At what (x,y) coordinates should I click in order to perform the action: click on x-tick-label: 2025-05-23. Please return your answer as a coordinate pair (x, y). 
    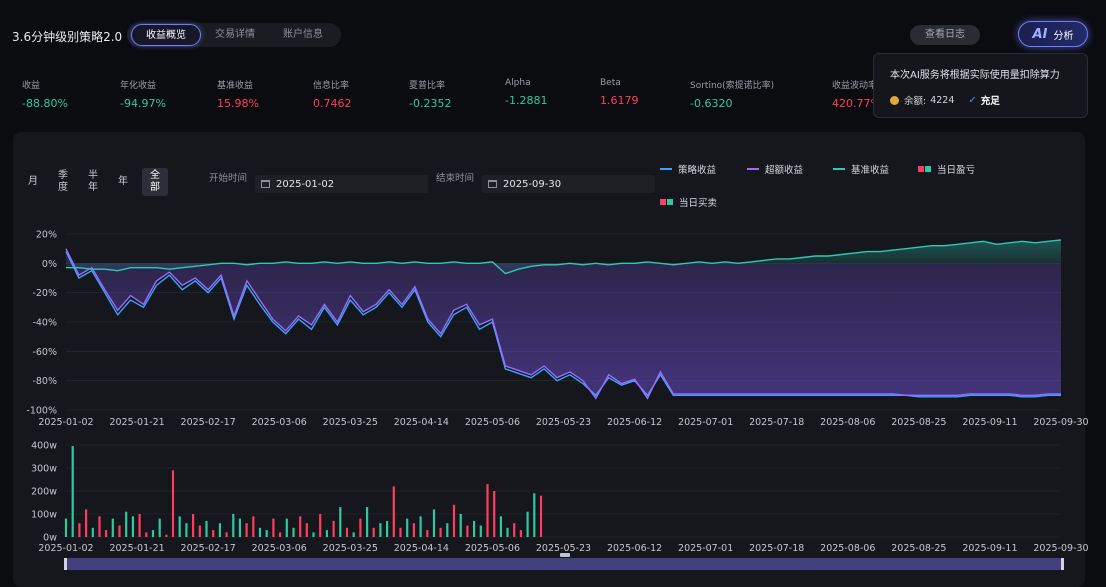
    Looking at the image, I should click on (563, 548).